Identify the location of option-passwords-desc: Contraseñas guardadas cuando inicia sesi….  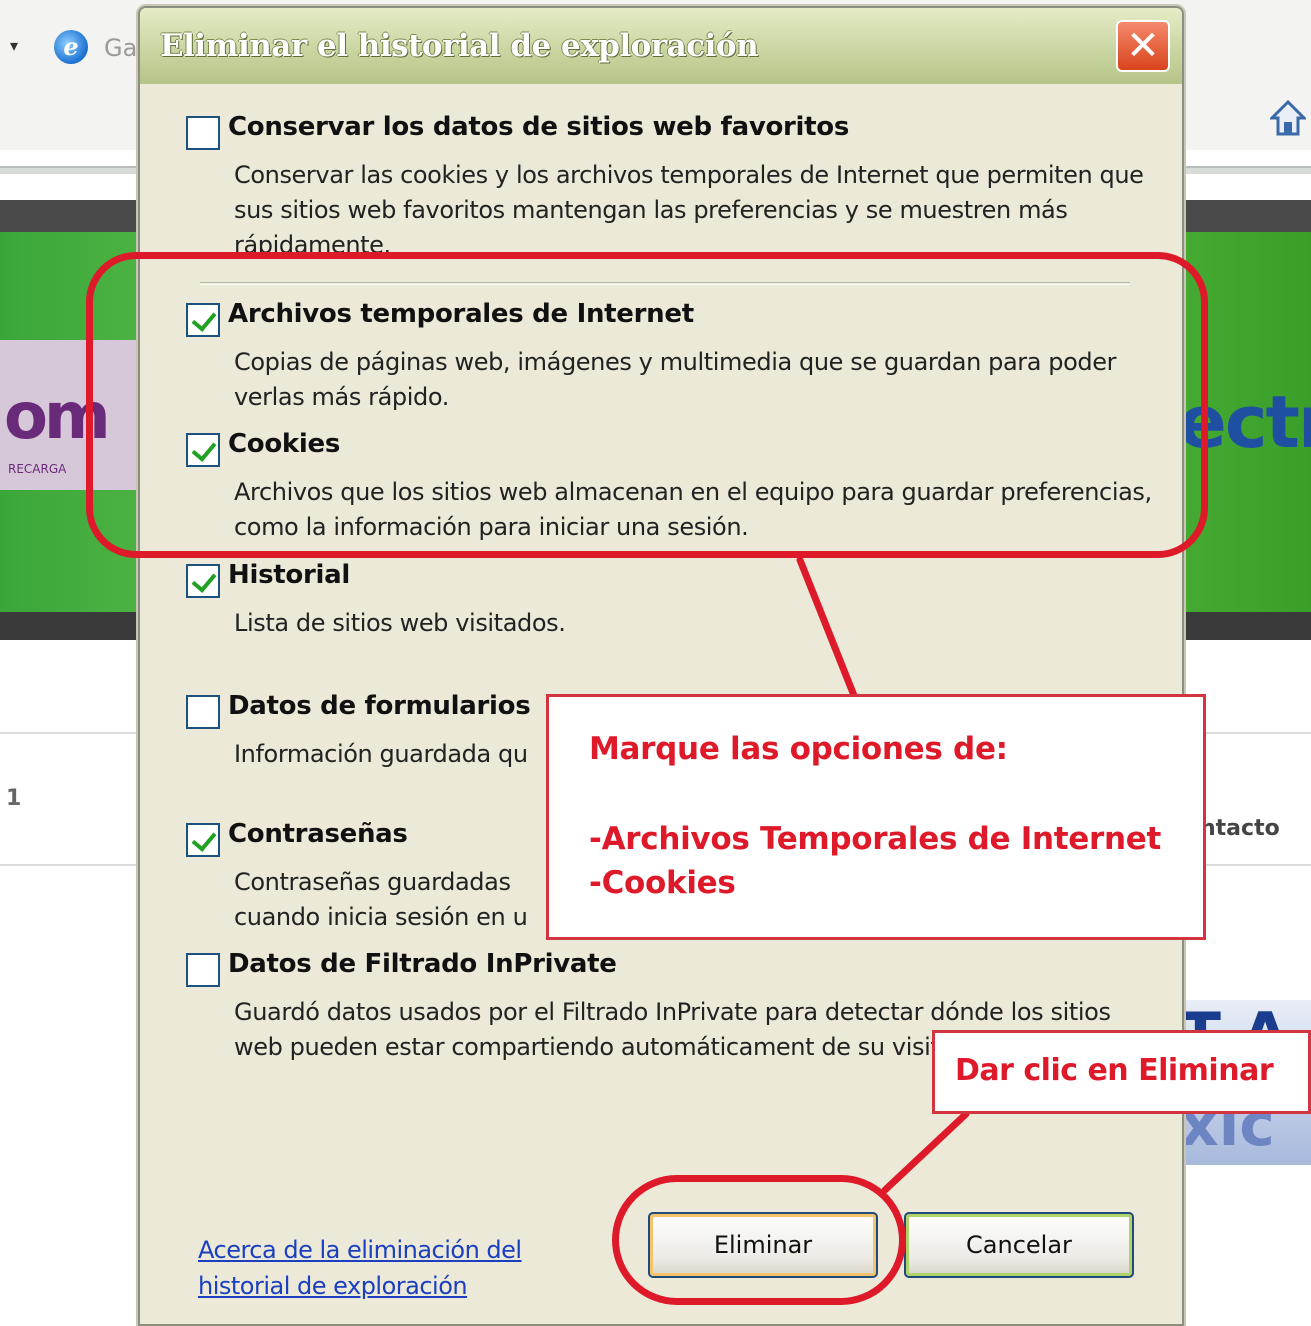
(381, 899).